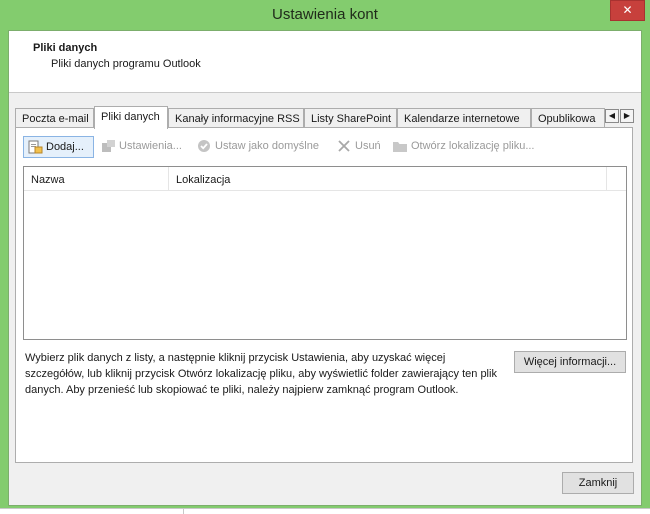 The height and width of the screenshot is (514, 650). I want to click on x-icon, so click(344, 146).